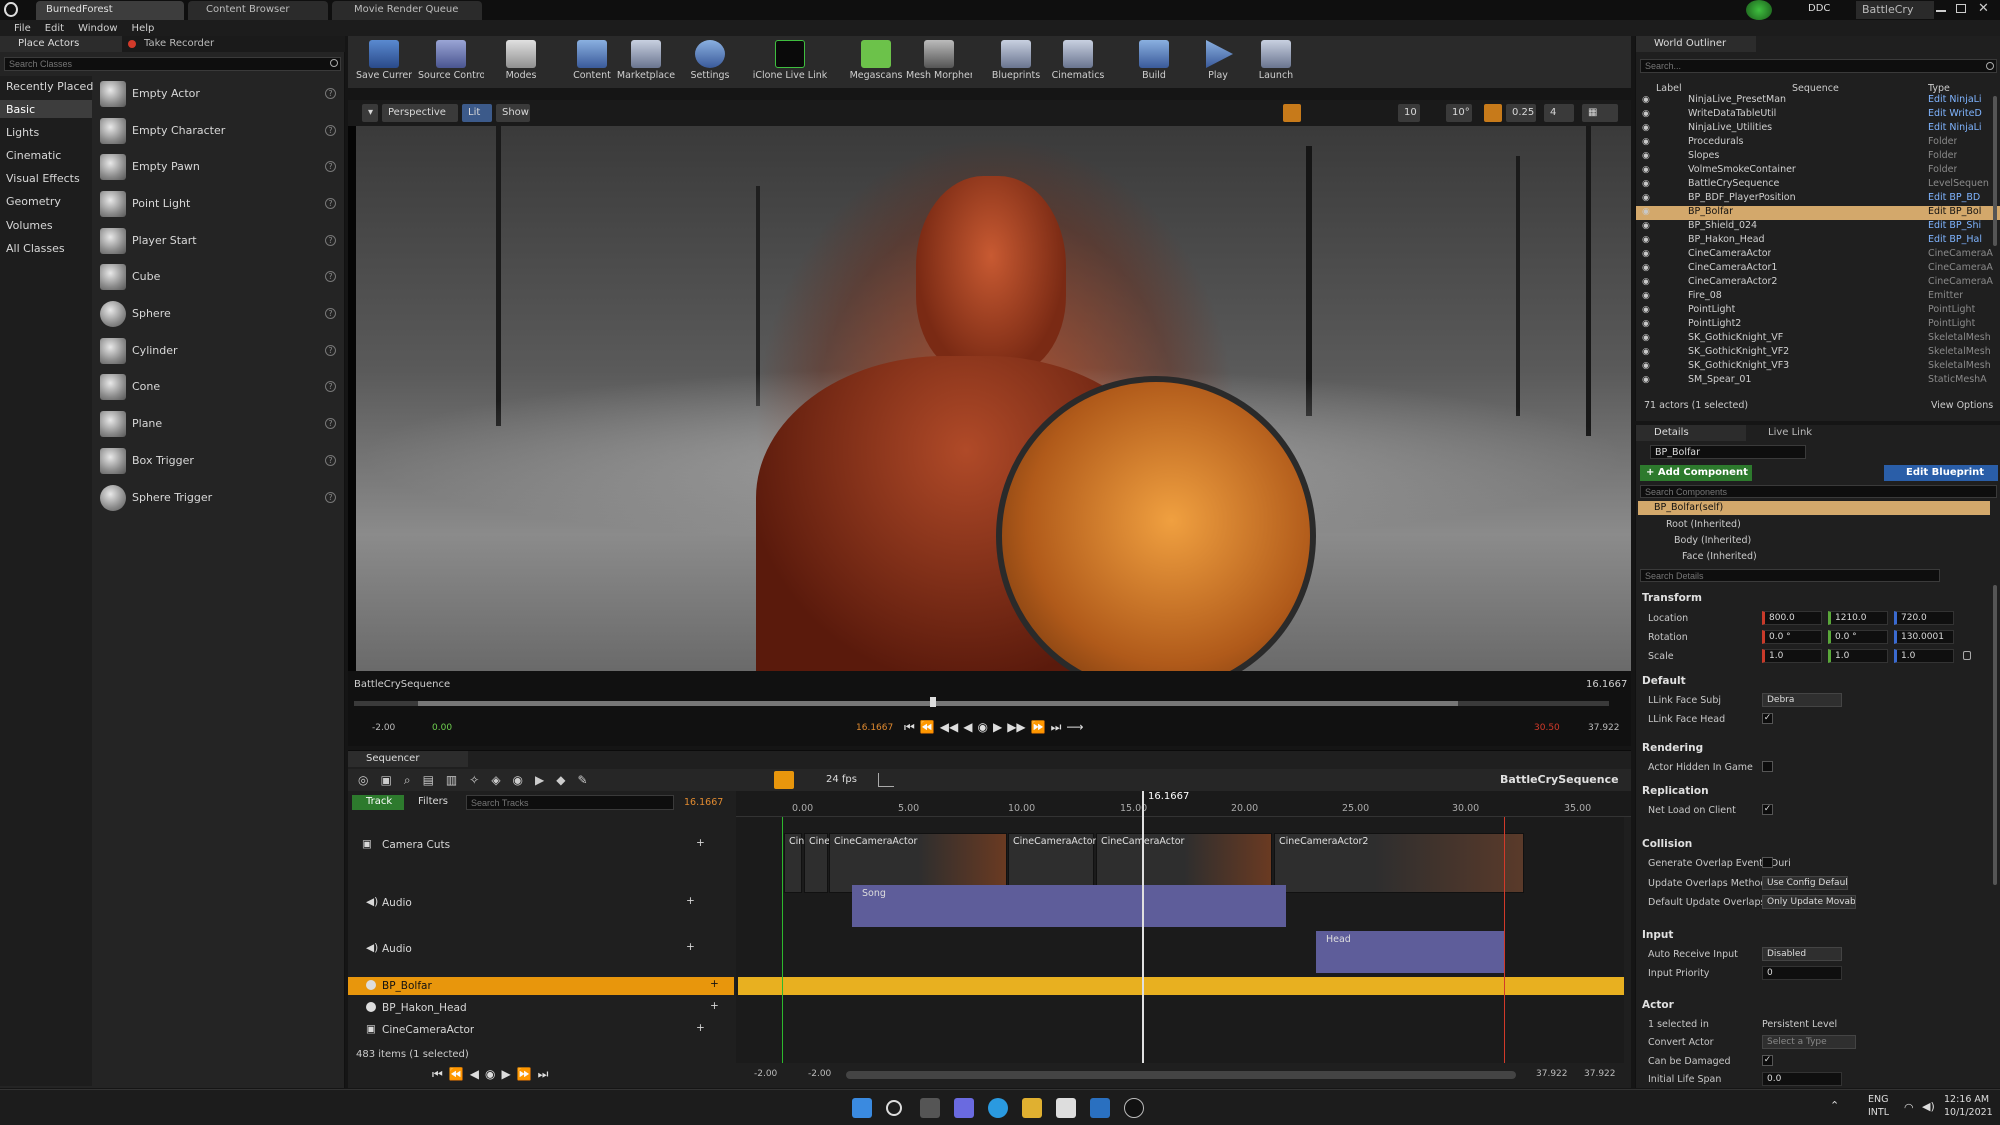 Image resolution: width=2000 pixels, height=1125 pixels. Describe the element at coordinates (1818, 199) in the screenshot. I see `outliner-row: ◉ BP_BDF_PlayerPosition Edit BP_BD` at that location.